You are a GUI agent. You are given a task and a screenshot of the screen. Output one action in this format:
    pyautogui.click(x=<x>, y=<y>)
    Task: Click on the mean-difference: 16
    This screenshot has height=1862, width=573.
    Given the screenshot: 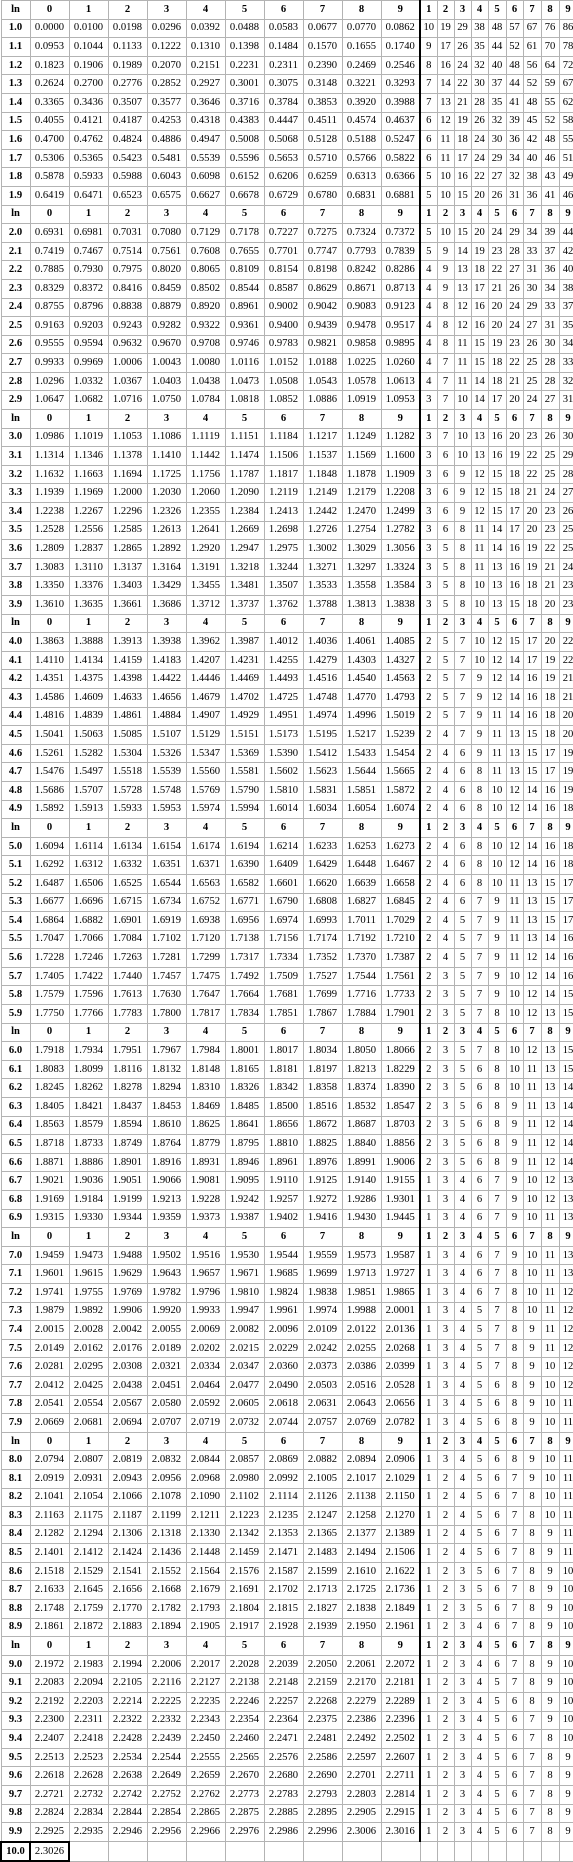 What is the action you would take?
    pyautogui.click(x=514, y=567)
    